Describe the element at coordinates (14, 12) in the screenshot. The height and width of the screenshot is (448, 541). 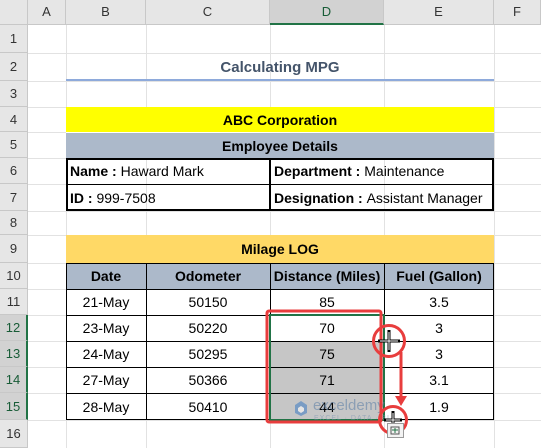
I see `select-all-corner` at that location.